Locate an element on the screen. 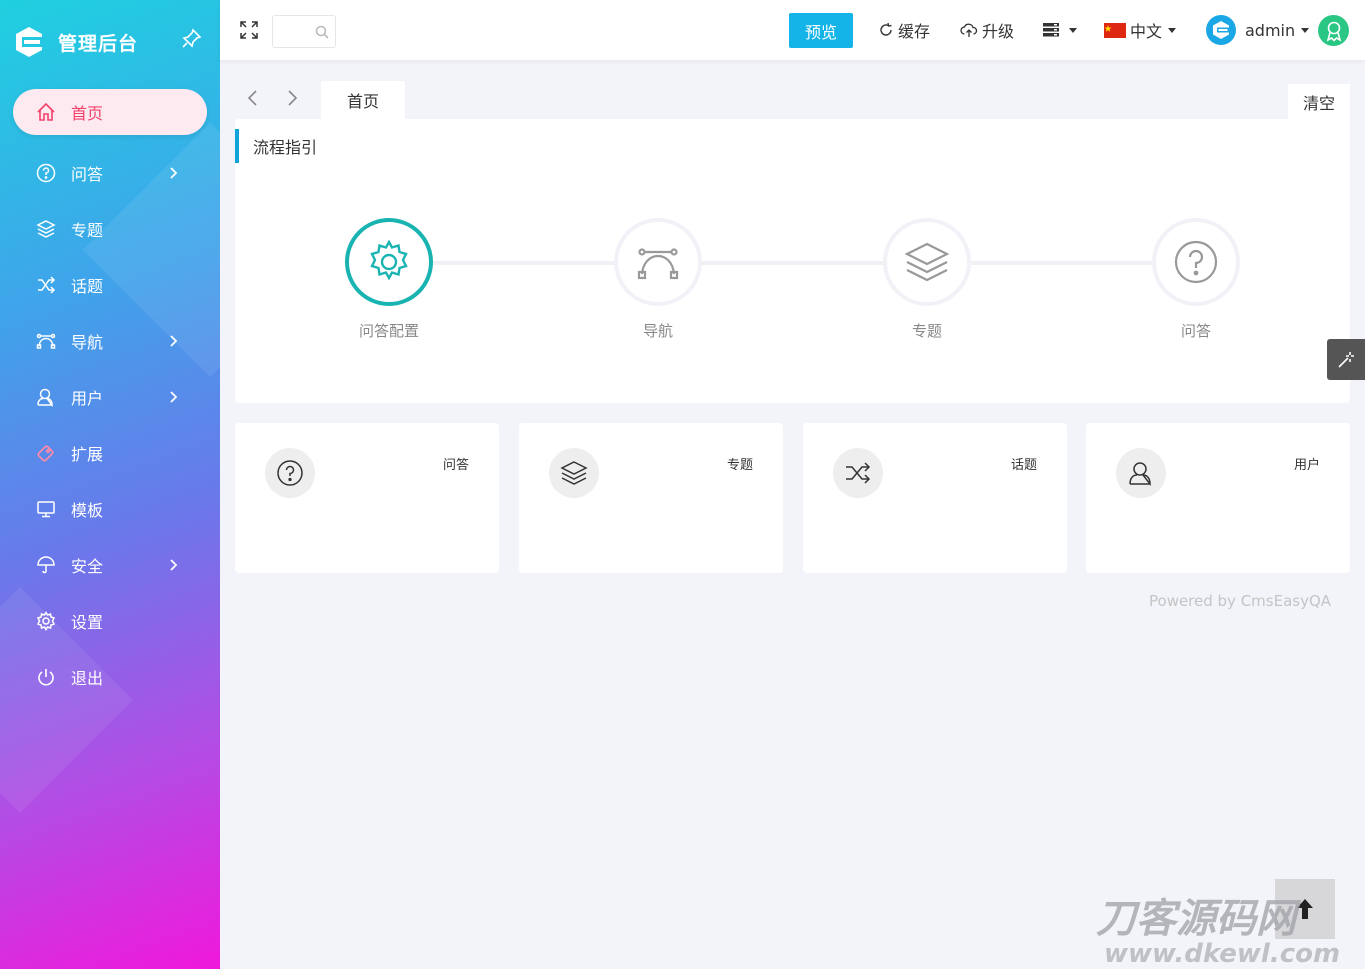 The width and height of the screenshot is (1365, 969). top-header: 预览 缓存 升级 中文 admin is located at coordinates (792, 30).